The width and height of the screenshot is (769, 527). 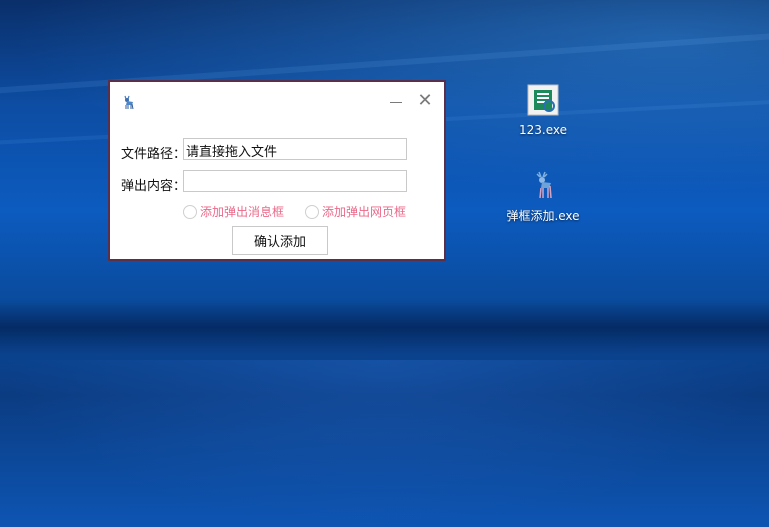 What do you see at coordinates (543, 216) in the screenshot?
I see `desktop-icon-label: 弹框添加.exe` at bounding box center [543, 216].